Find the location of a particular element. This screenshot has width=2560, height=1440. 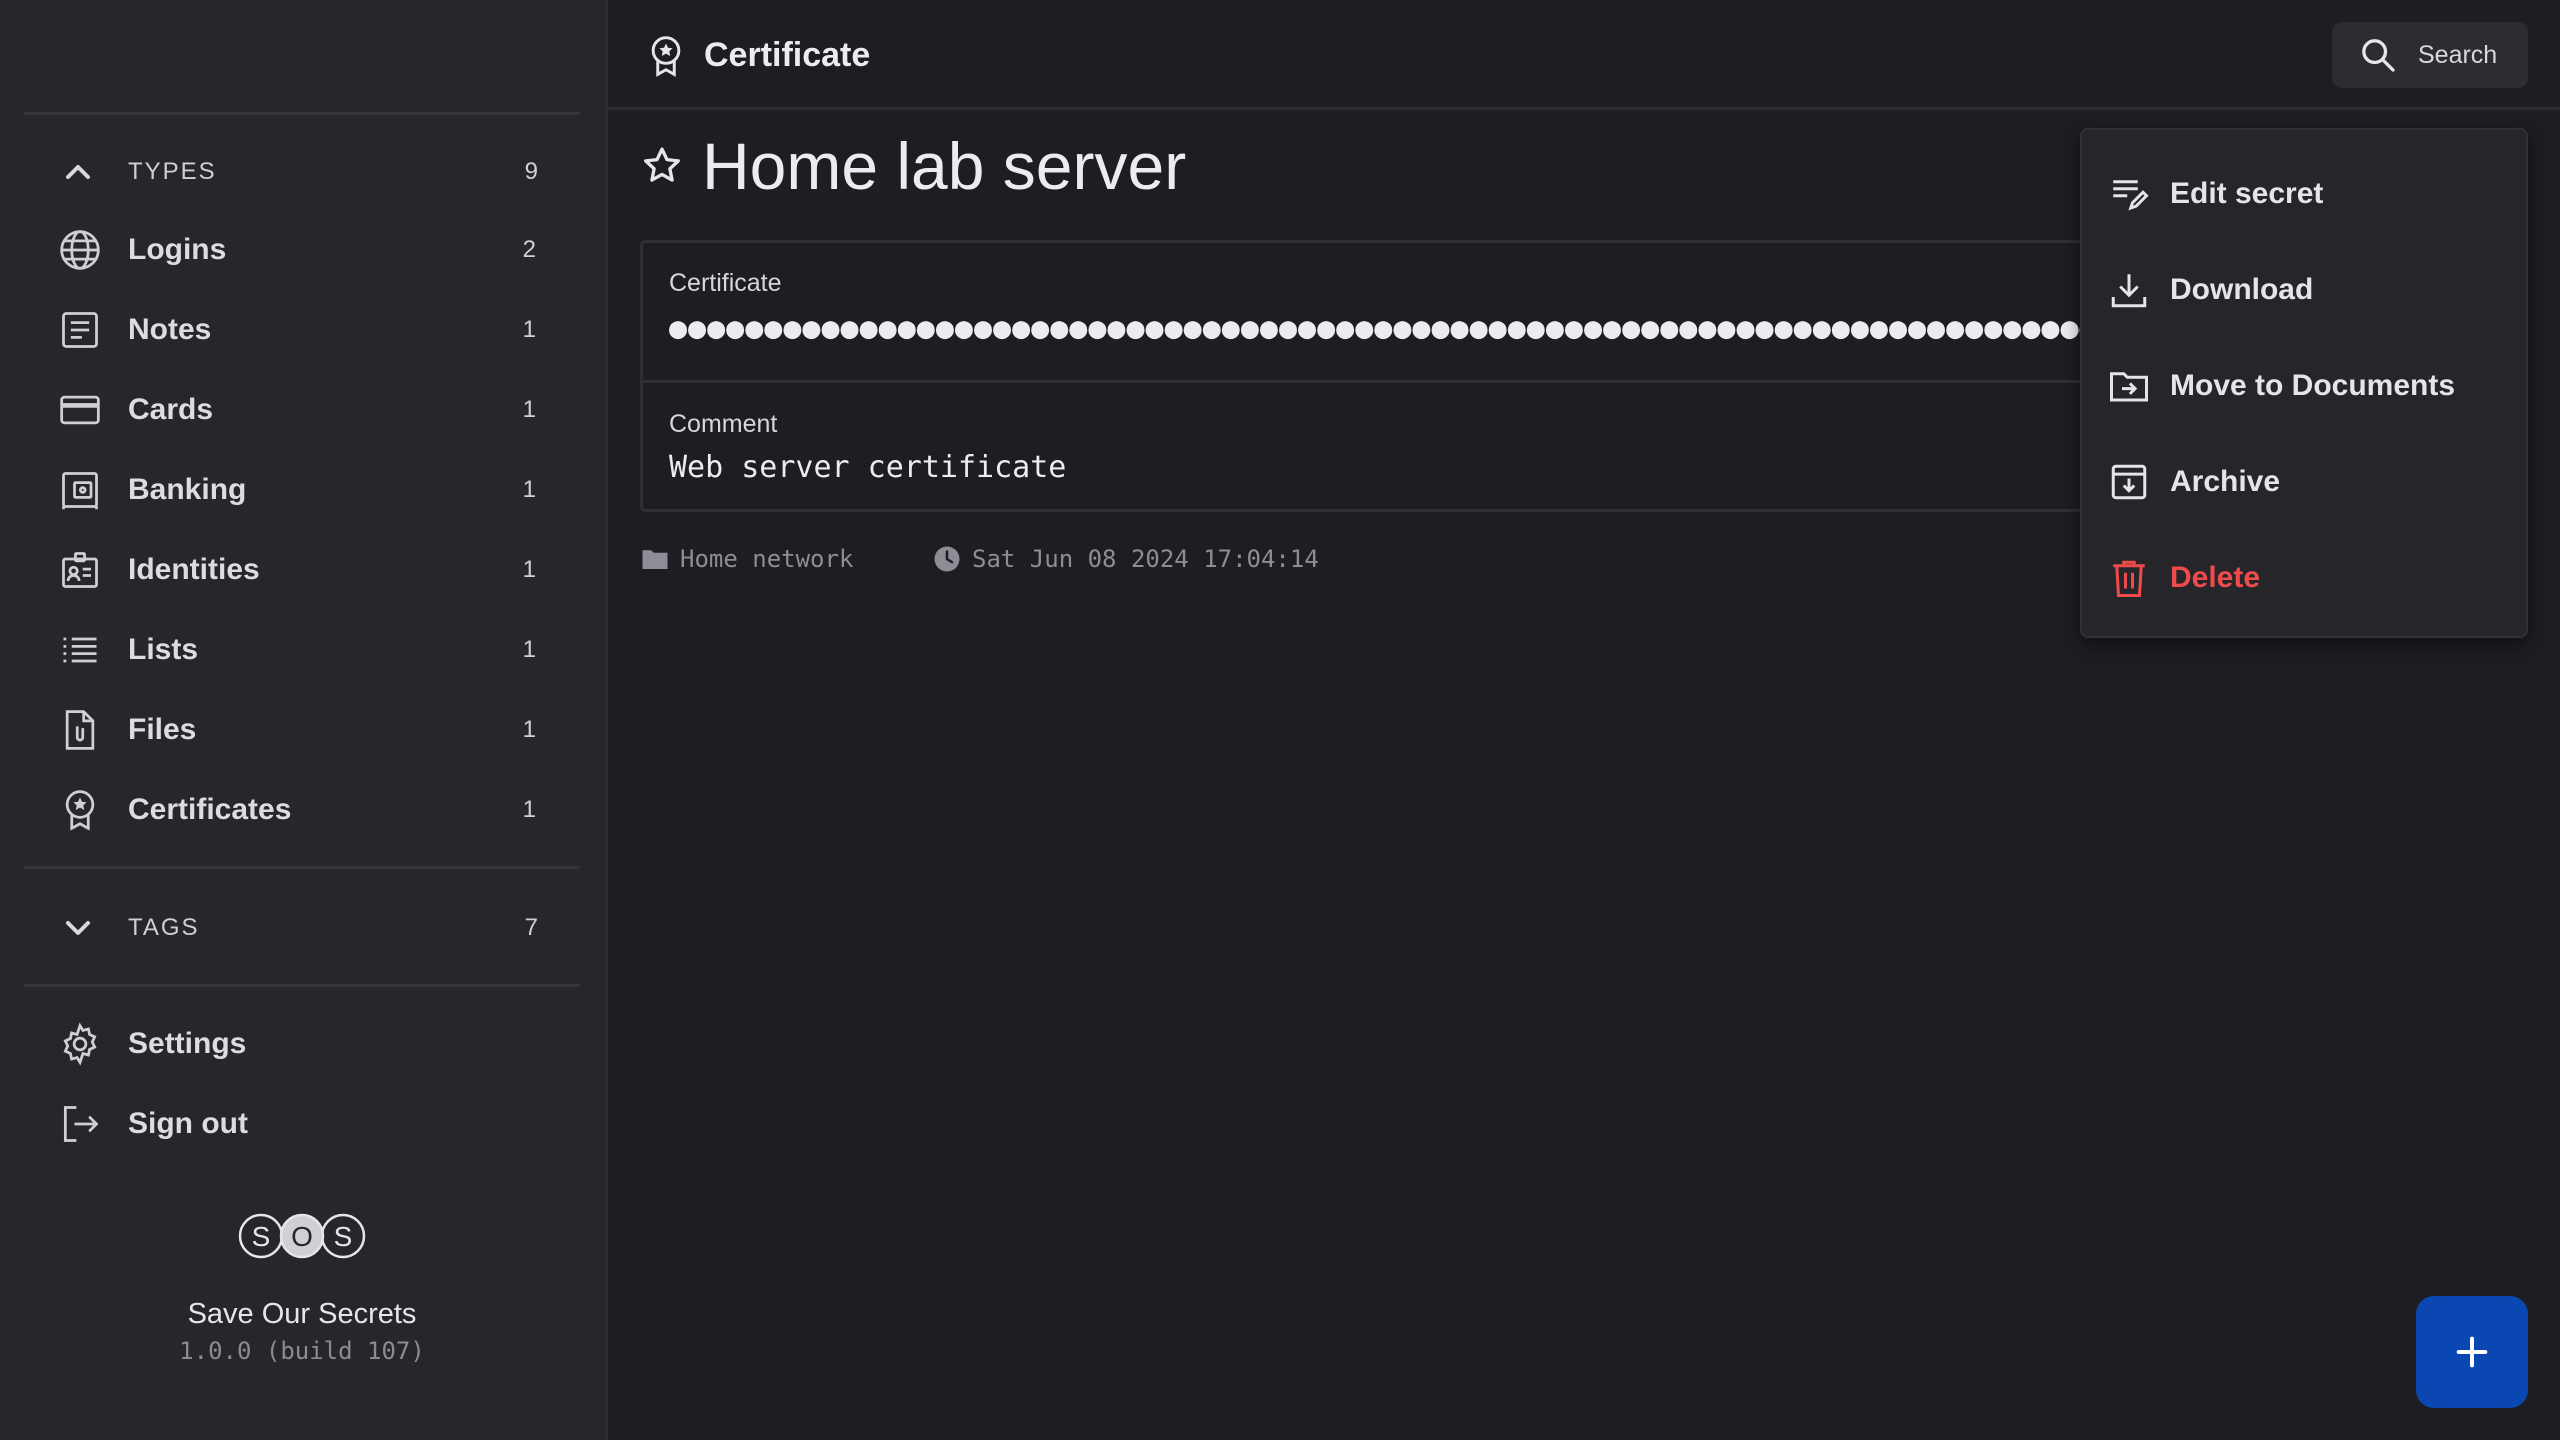

archive-icon is located at coordinates (2129, 482).